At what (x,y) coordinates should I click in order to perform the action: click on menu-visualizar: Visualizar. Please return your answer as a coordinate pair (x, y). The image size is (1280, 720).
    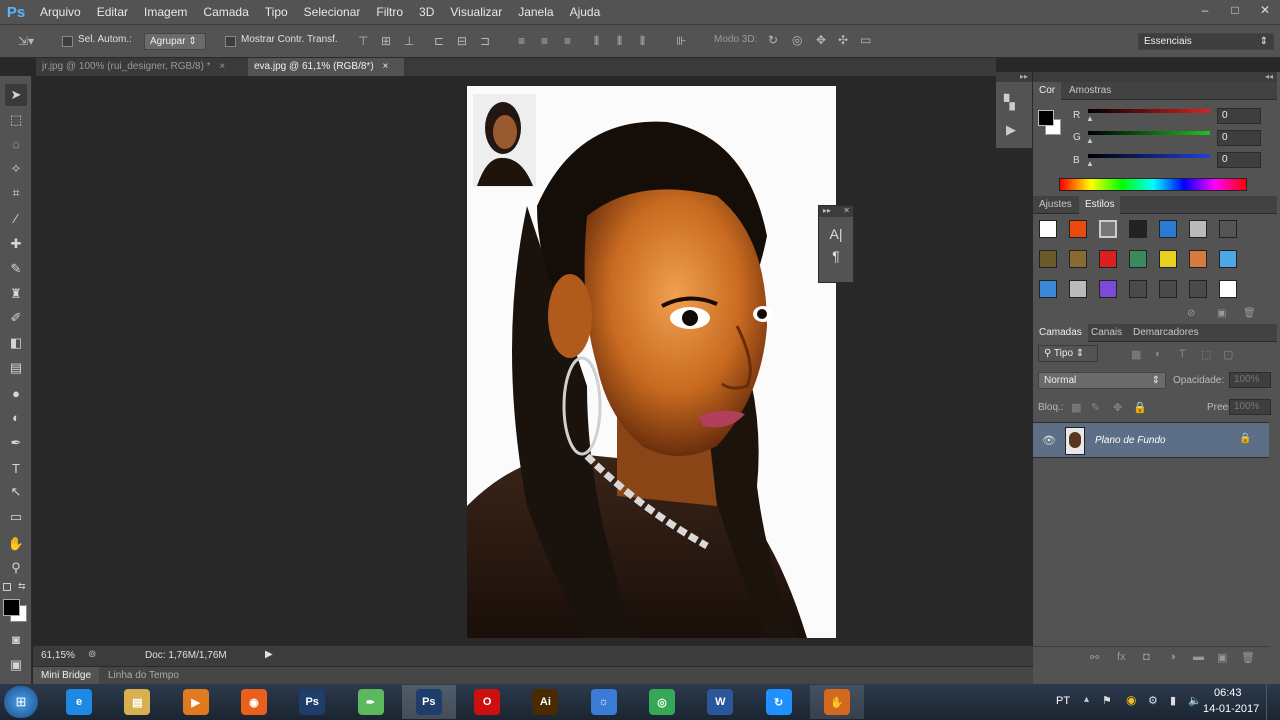
    Looking at the image, I should click on (476, 12).